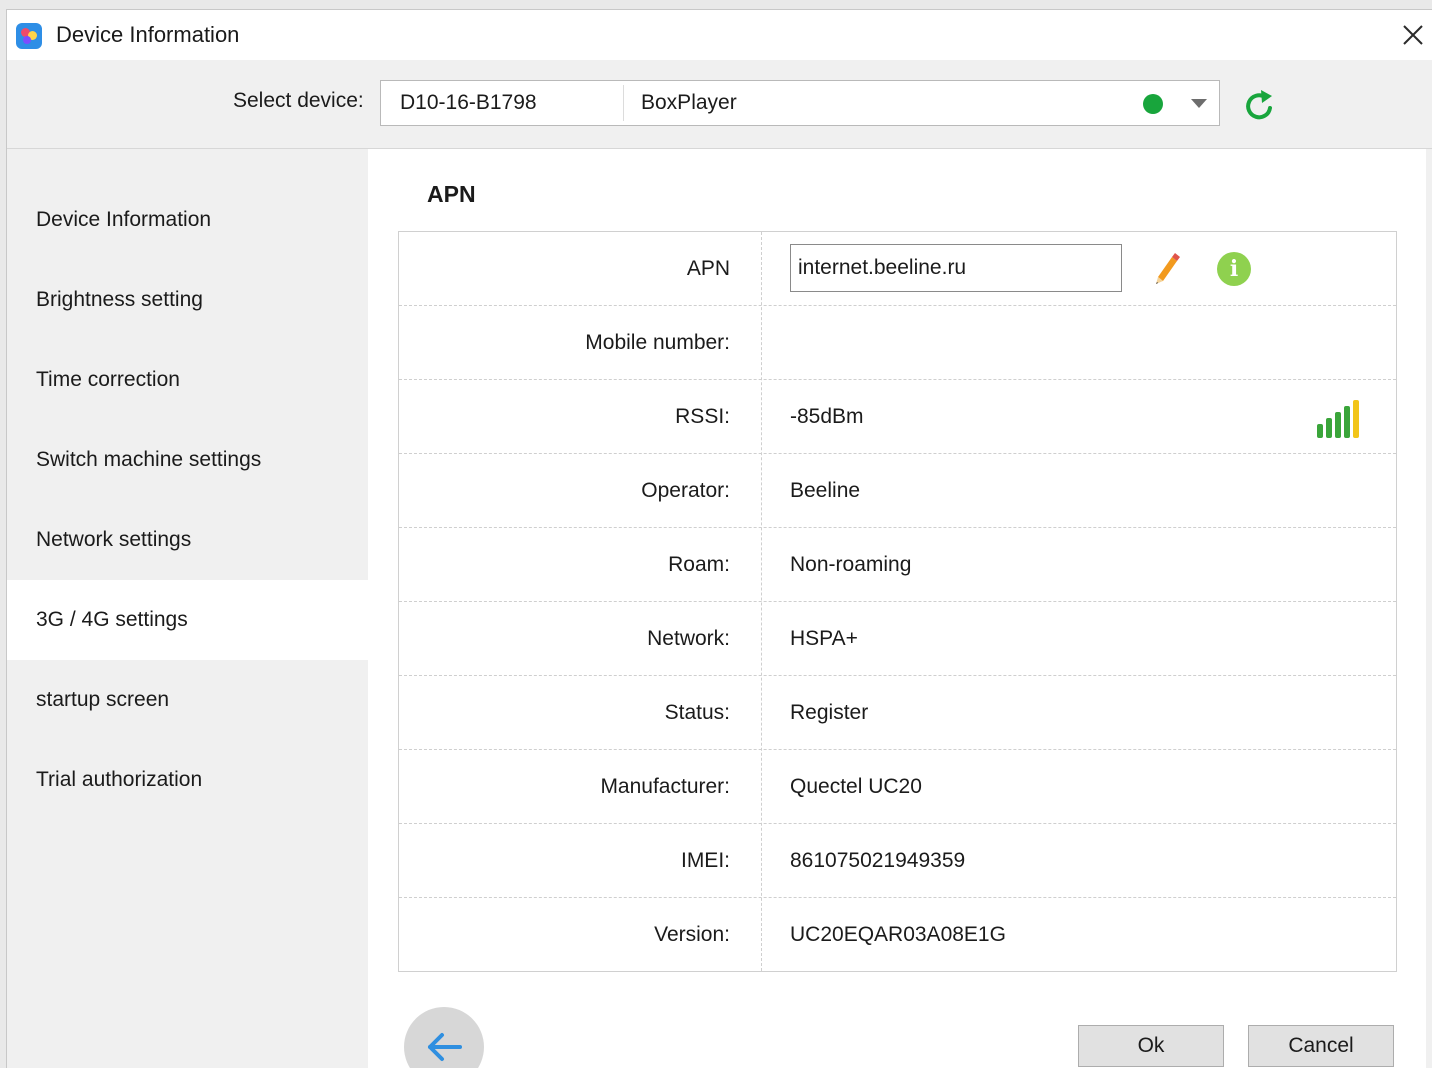  I want to click on table-row: Roam: Non-roaming, so click(897, 565).